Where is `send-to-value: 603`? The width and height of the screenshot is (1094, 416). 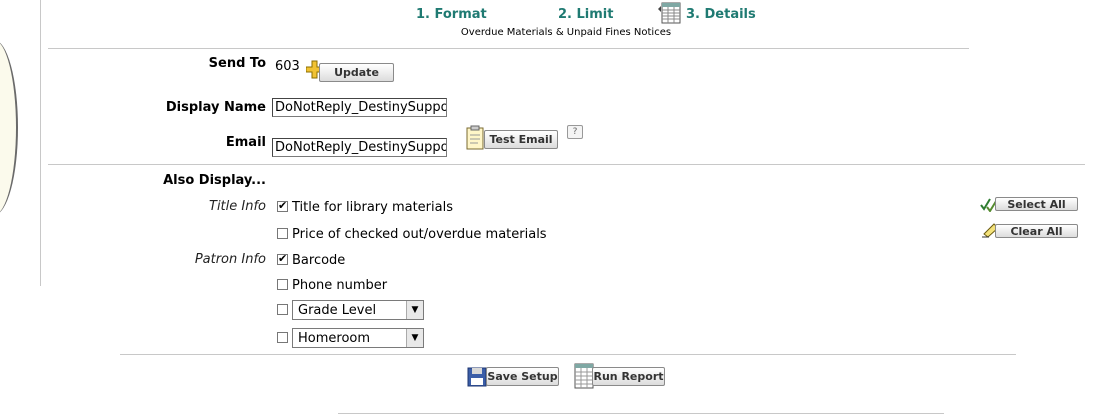
send-to-value: 603 is located at coordinates (287, 66).